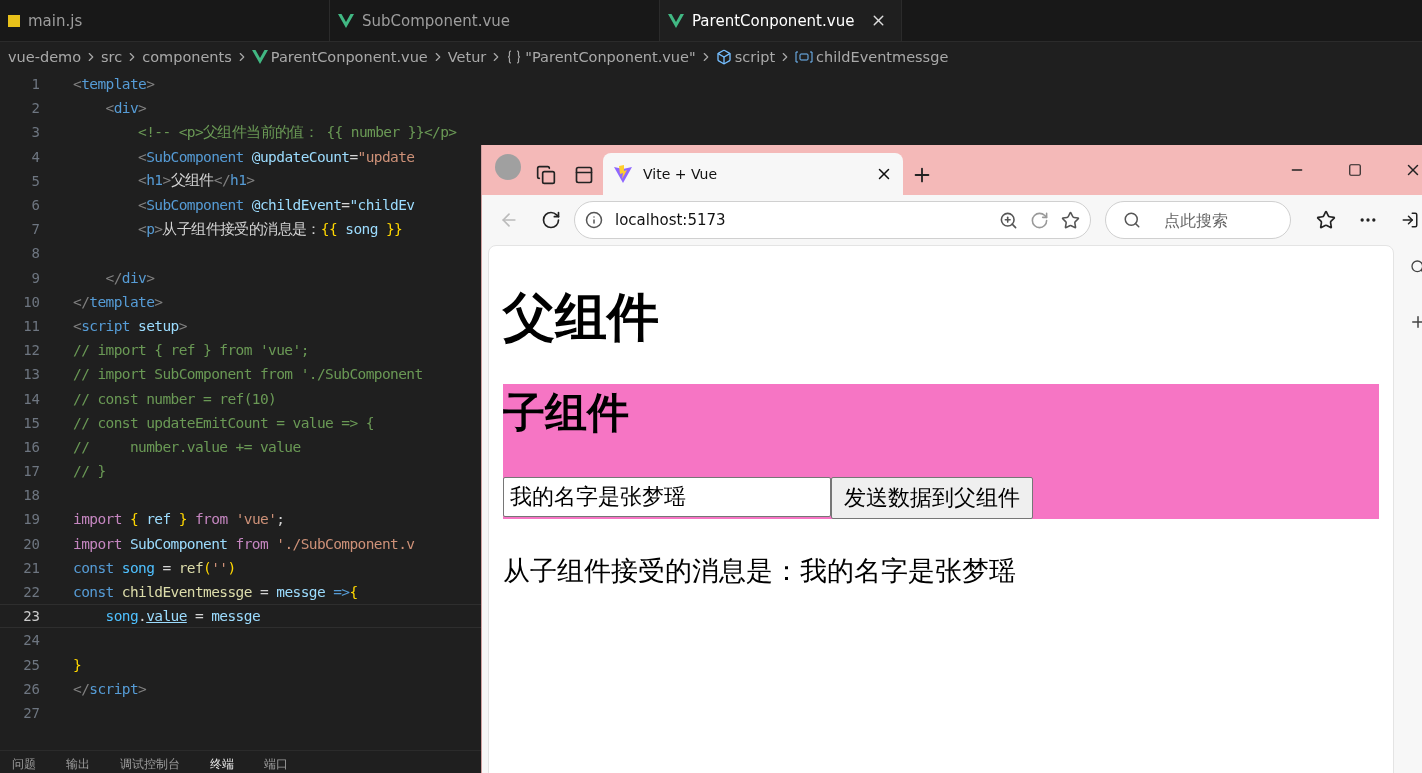  I want to click on code-text: song.value = messge, so click(182, 616).